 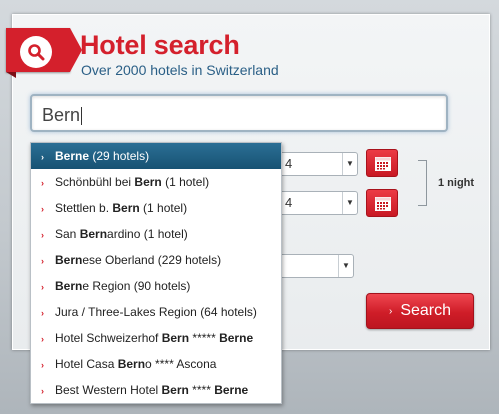 I want to click on search-button-label: Search, so click(x=426, y=310).